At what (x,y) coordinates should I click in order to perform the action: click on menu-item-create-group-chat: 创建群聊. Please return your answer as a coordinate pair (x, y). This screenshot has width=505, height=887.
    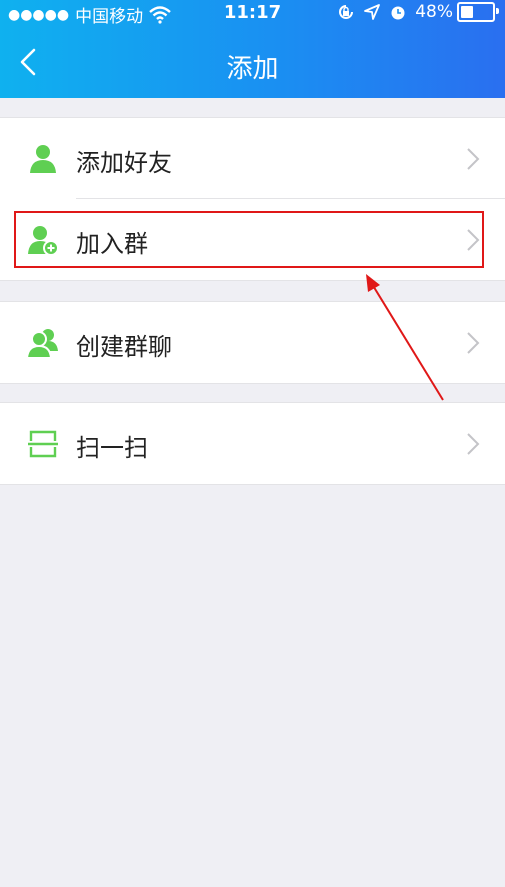
    Looking at the image, I should click on (252, 342).